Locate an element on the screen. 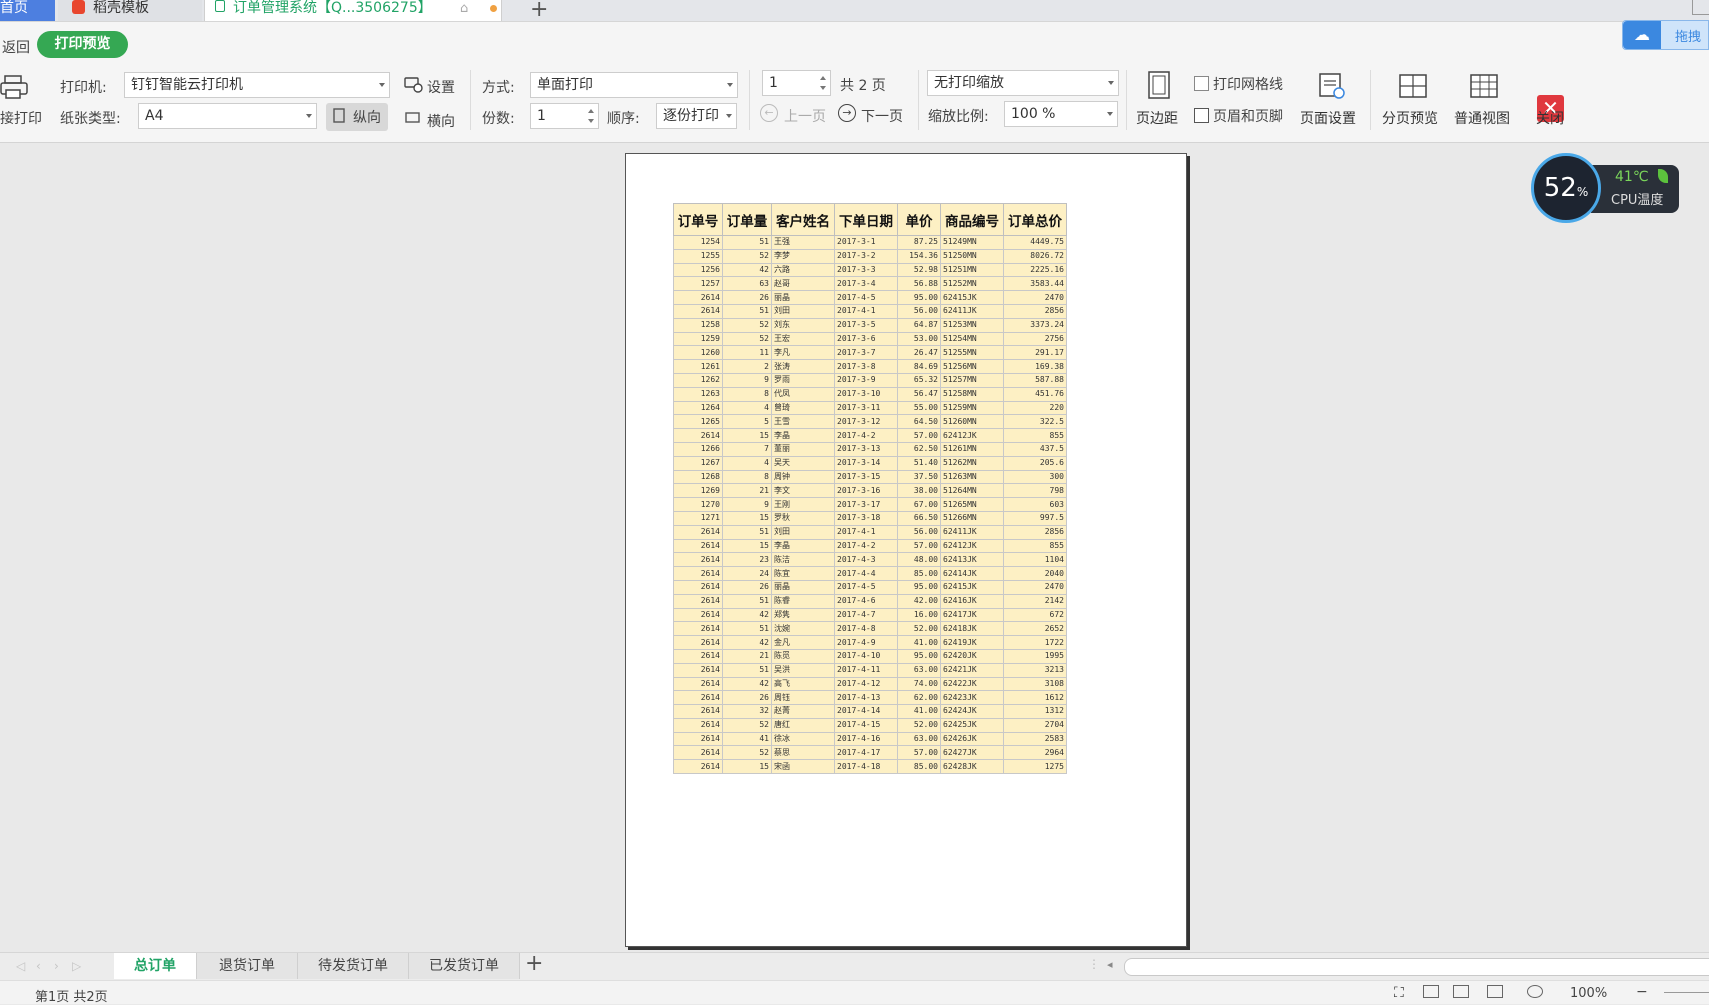  sheet-tab-pending-orders: 待发货订单 is located at coordinates (353, 966).